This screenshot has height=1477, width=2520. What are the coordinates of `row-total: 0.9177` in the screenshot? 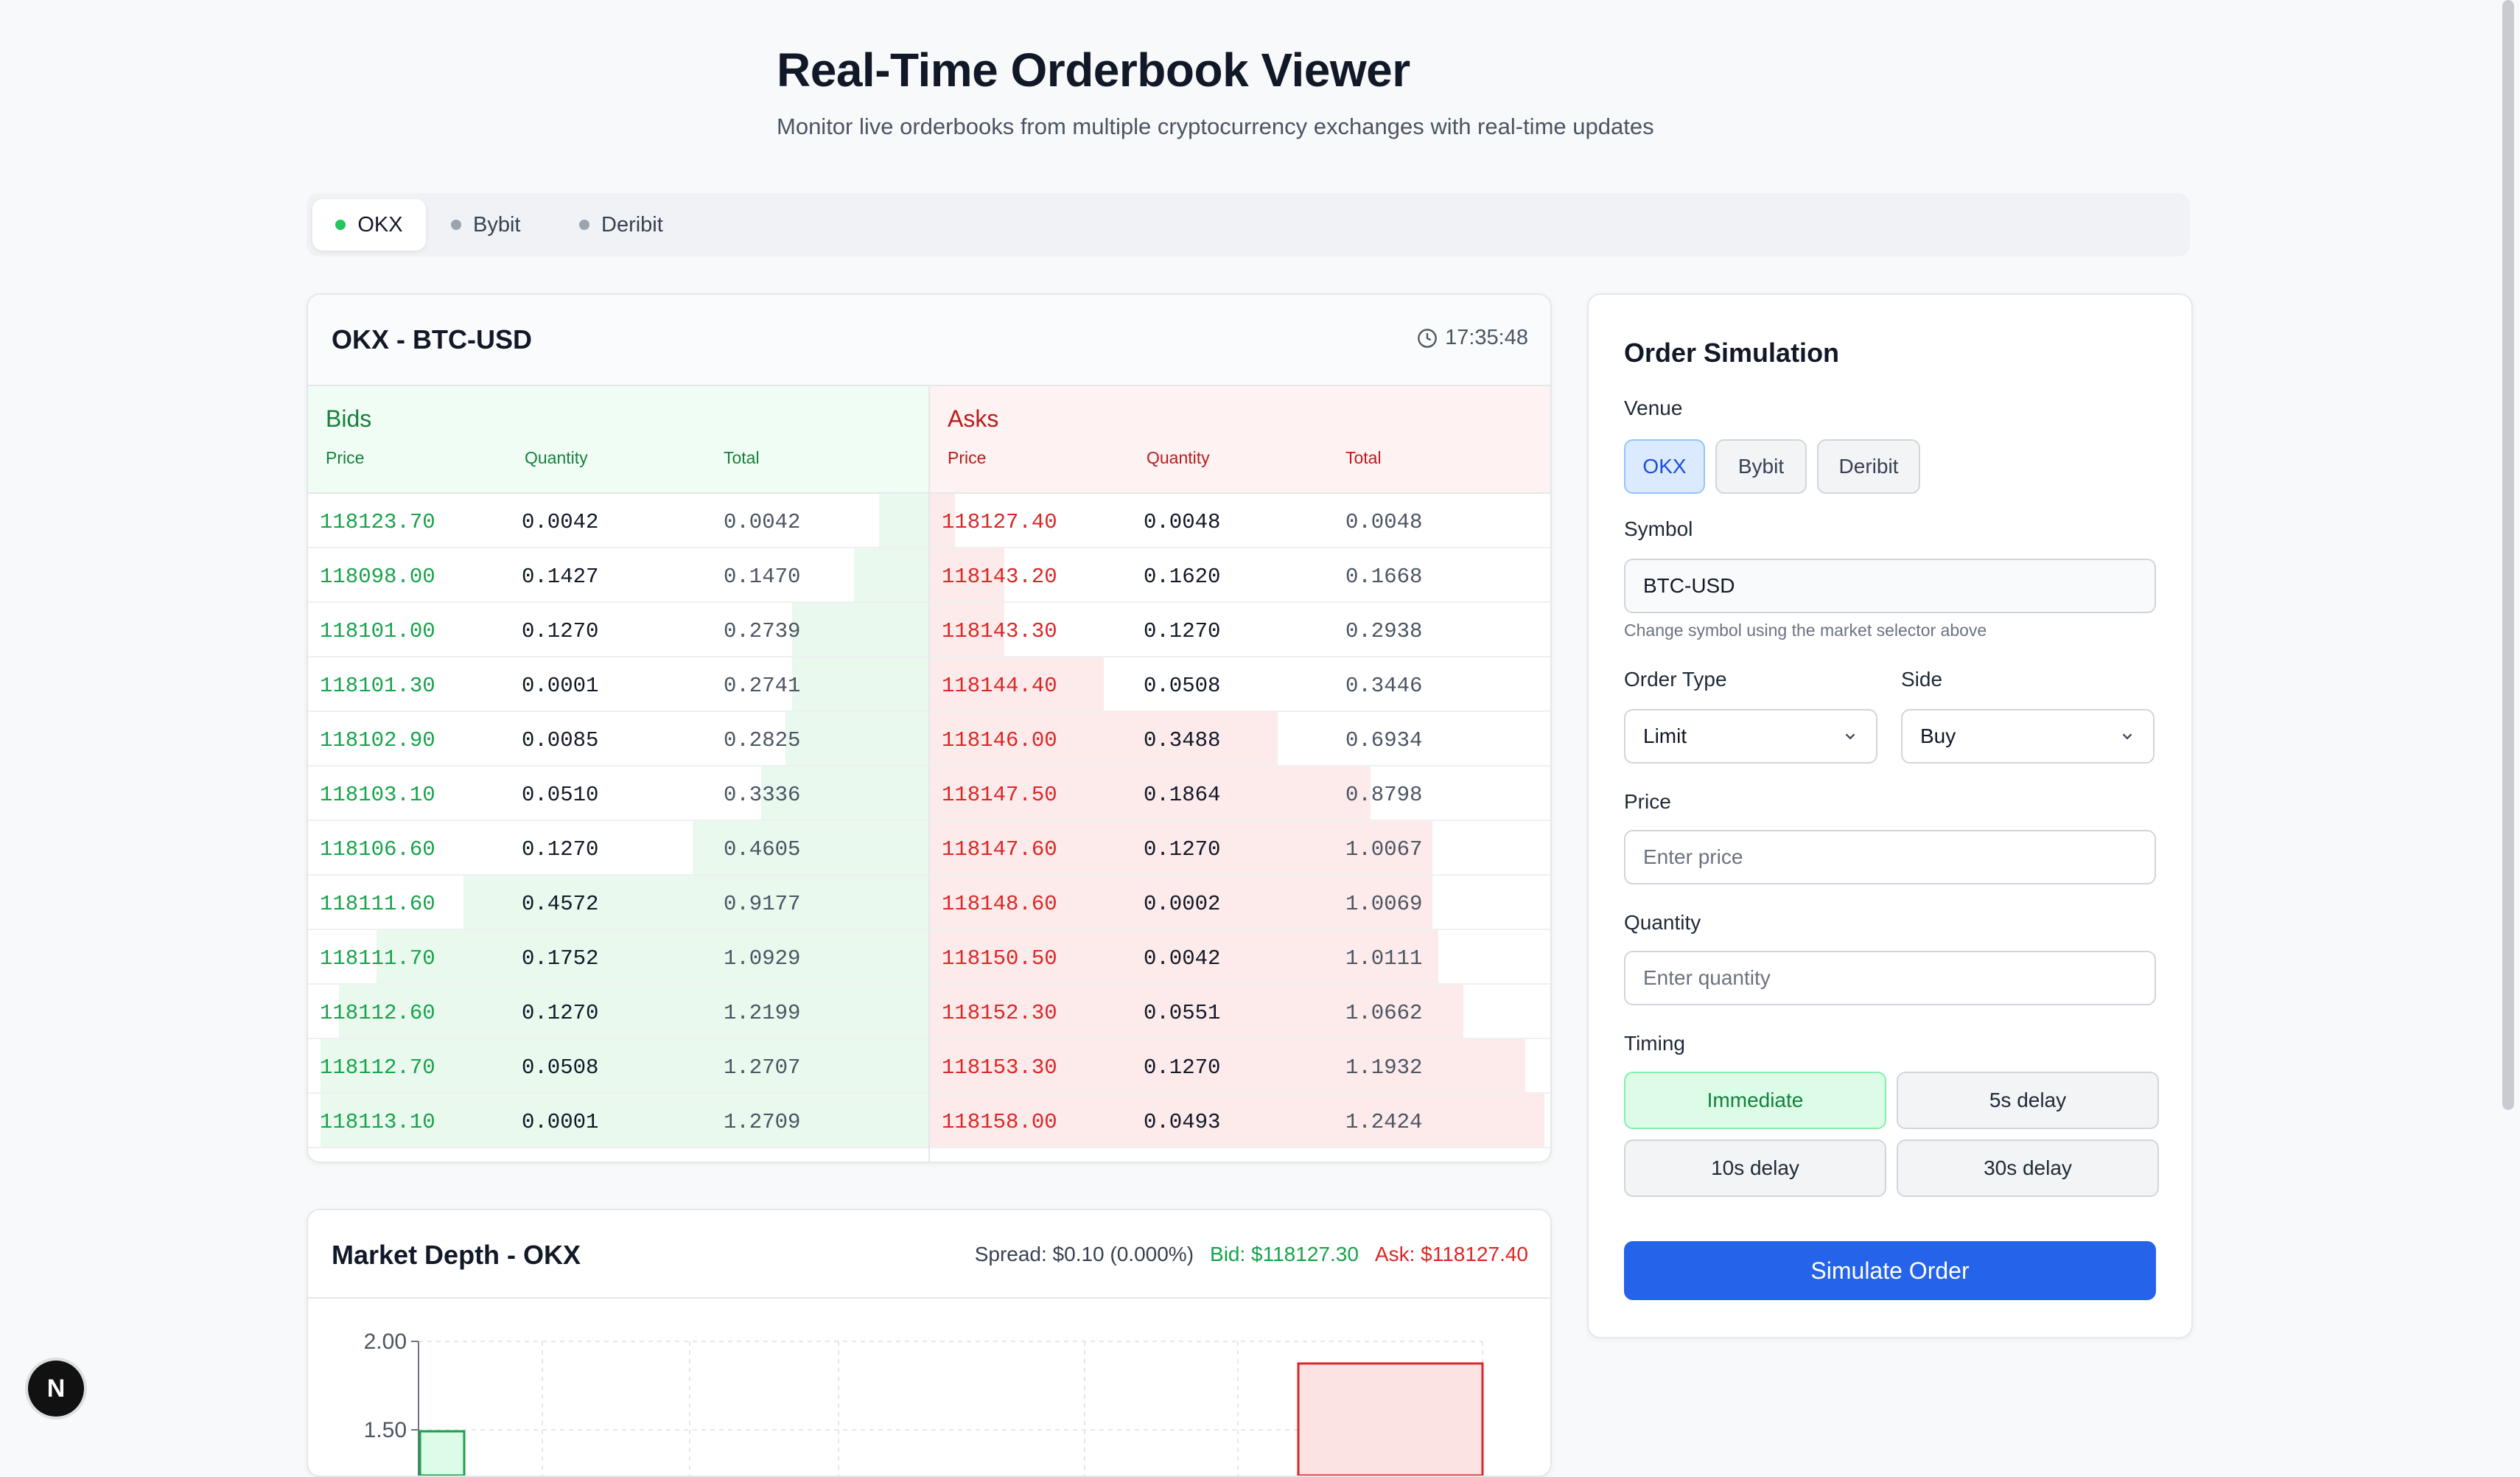 It's located at (762, 904).